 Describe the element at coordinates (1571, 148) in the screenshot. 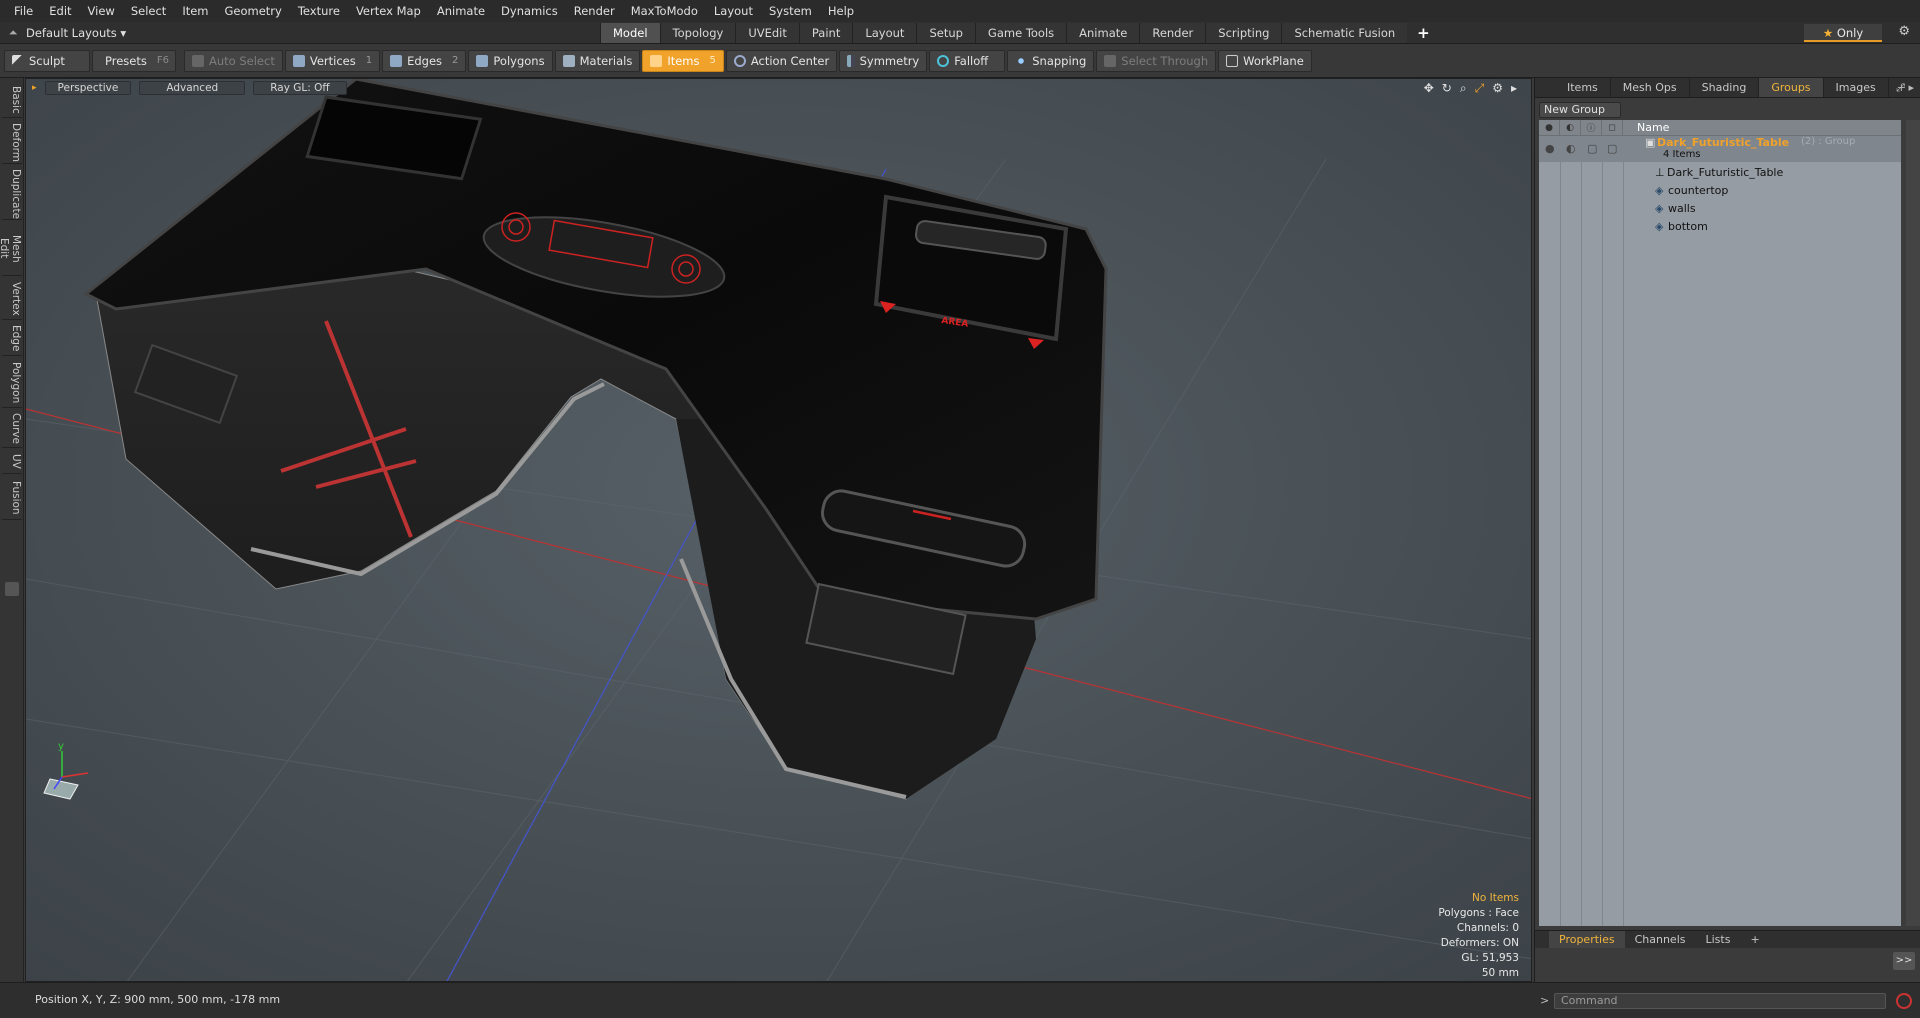

I see `group-render-icon: ◐` at that location.